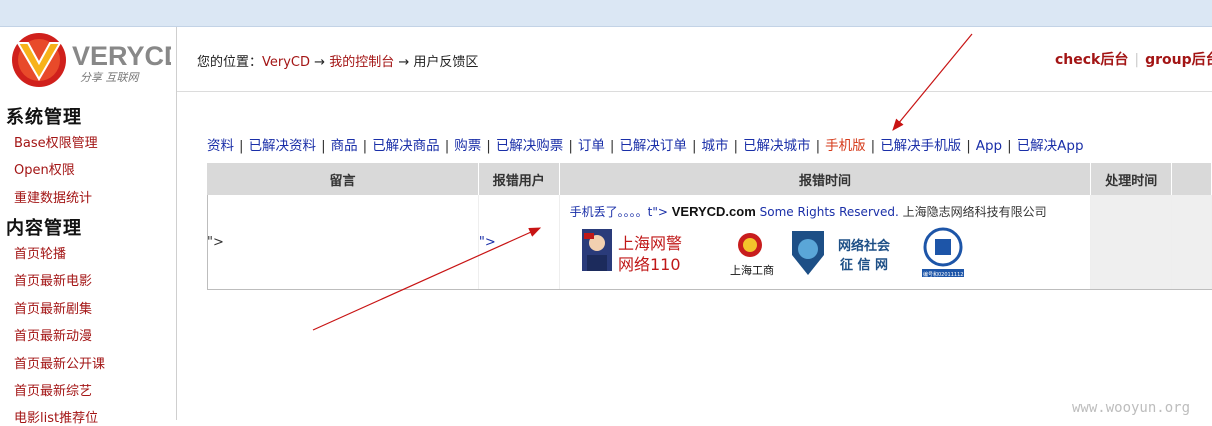  Describe the element at coordinates (777, 146) in the screenshot. I see `tab-resolved-cities: 已解决城市` at that location.